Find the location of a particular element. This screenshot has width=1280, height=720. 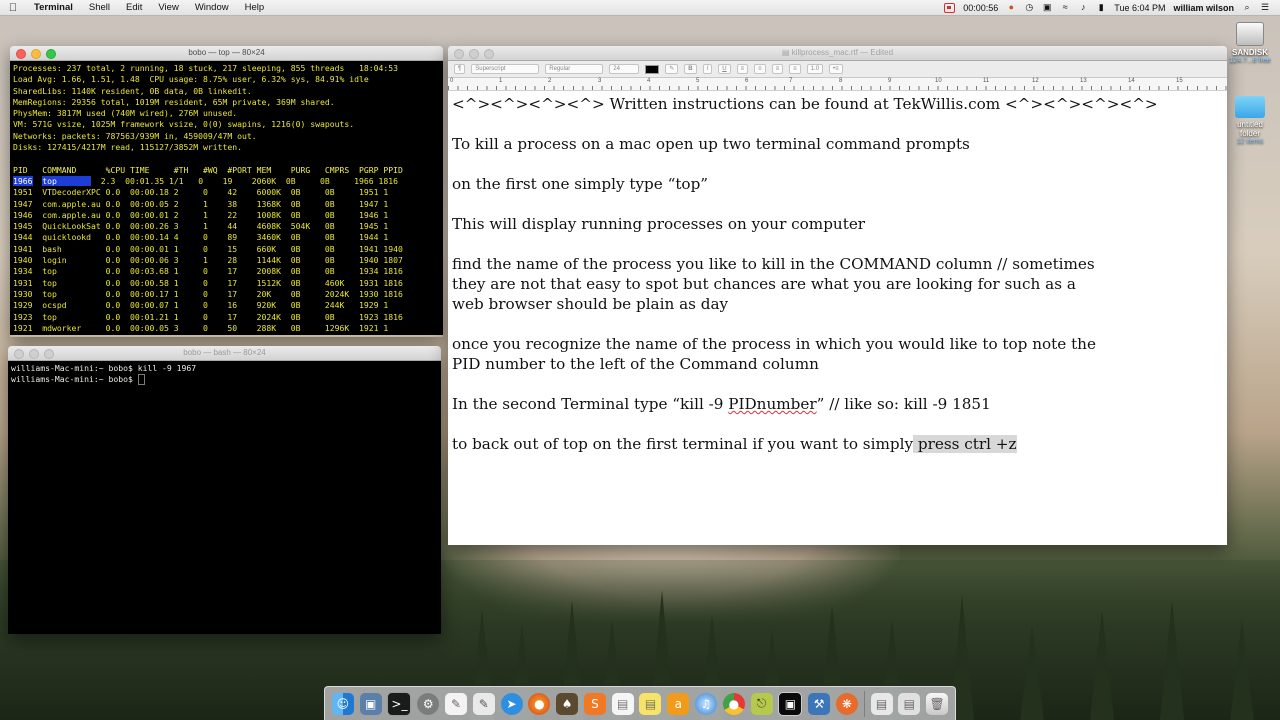

textedit-icon: ✎ is located at coordinates (456, 703).